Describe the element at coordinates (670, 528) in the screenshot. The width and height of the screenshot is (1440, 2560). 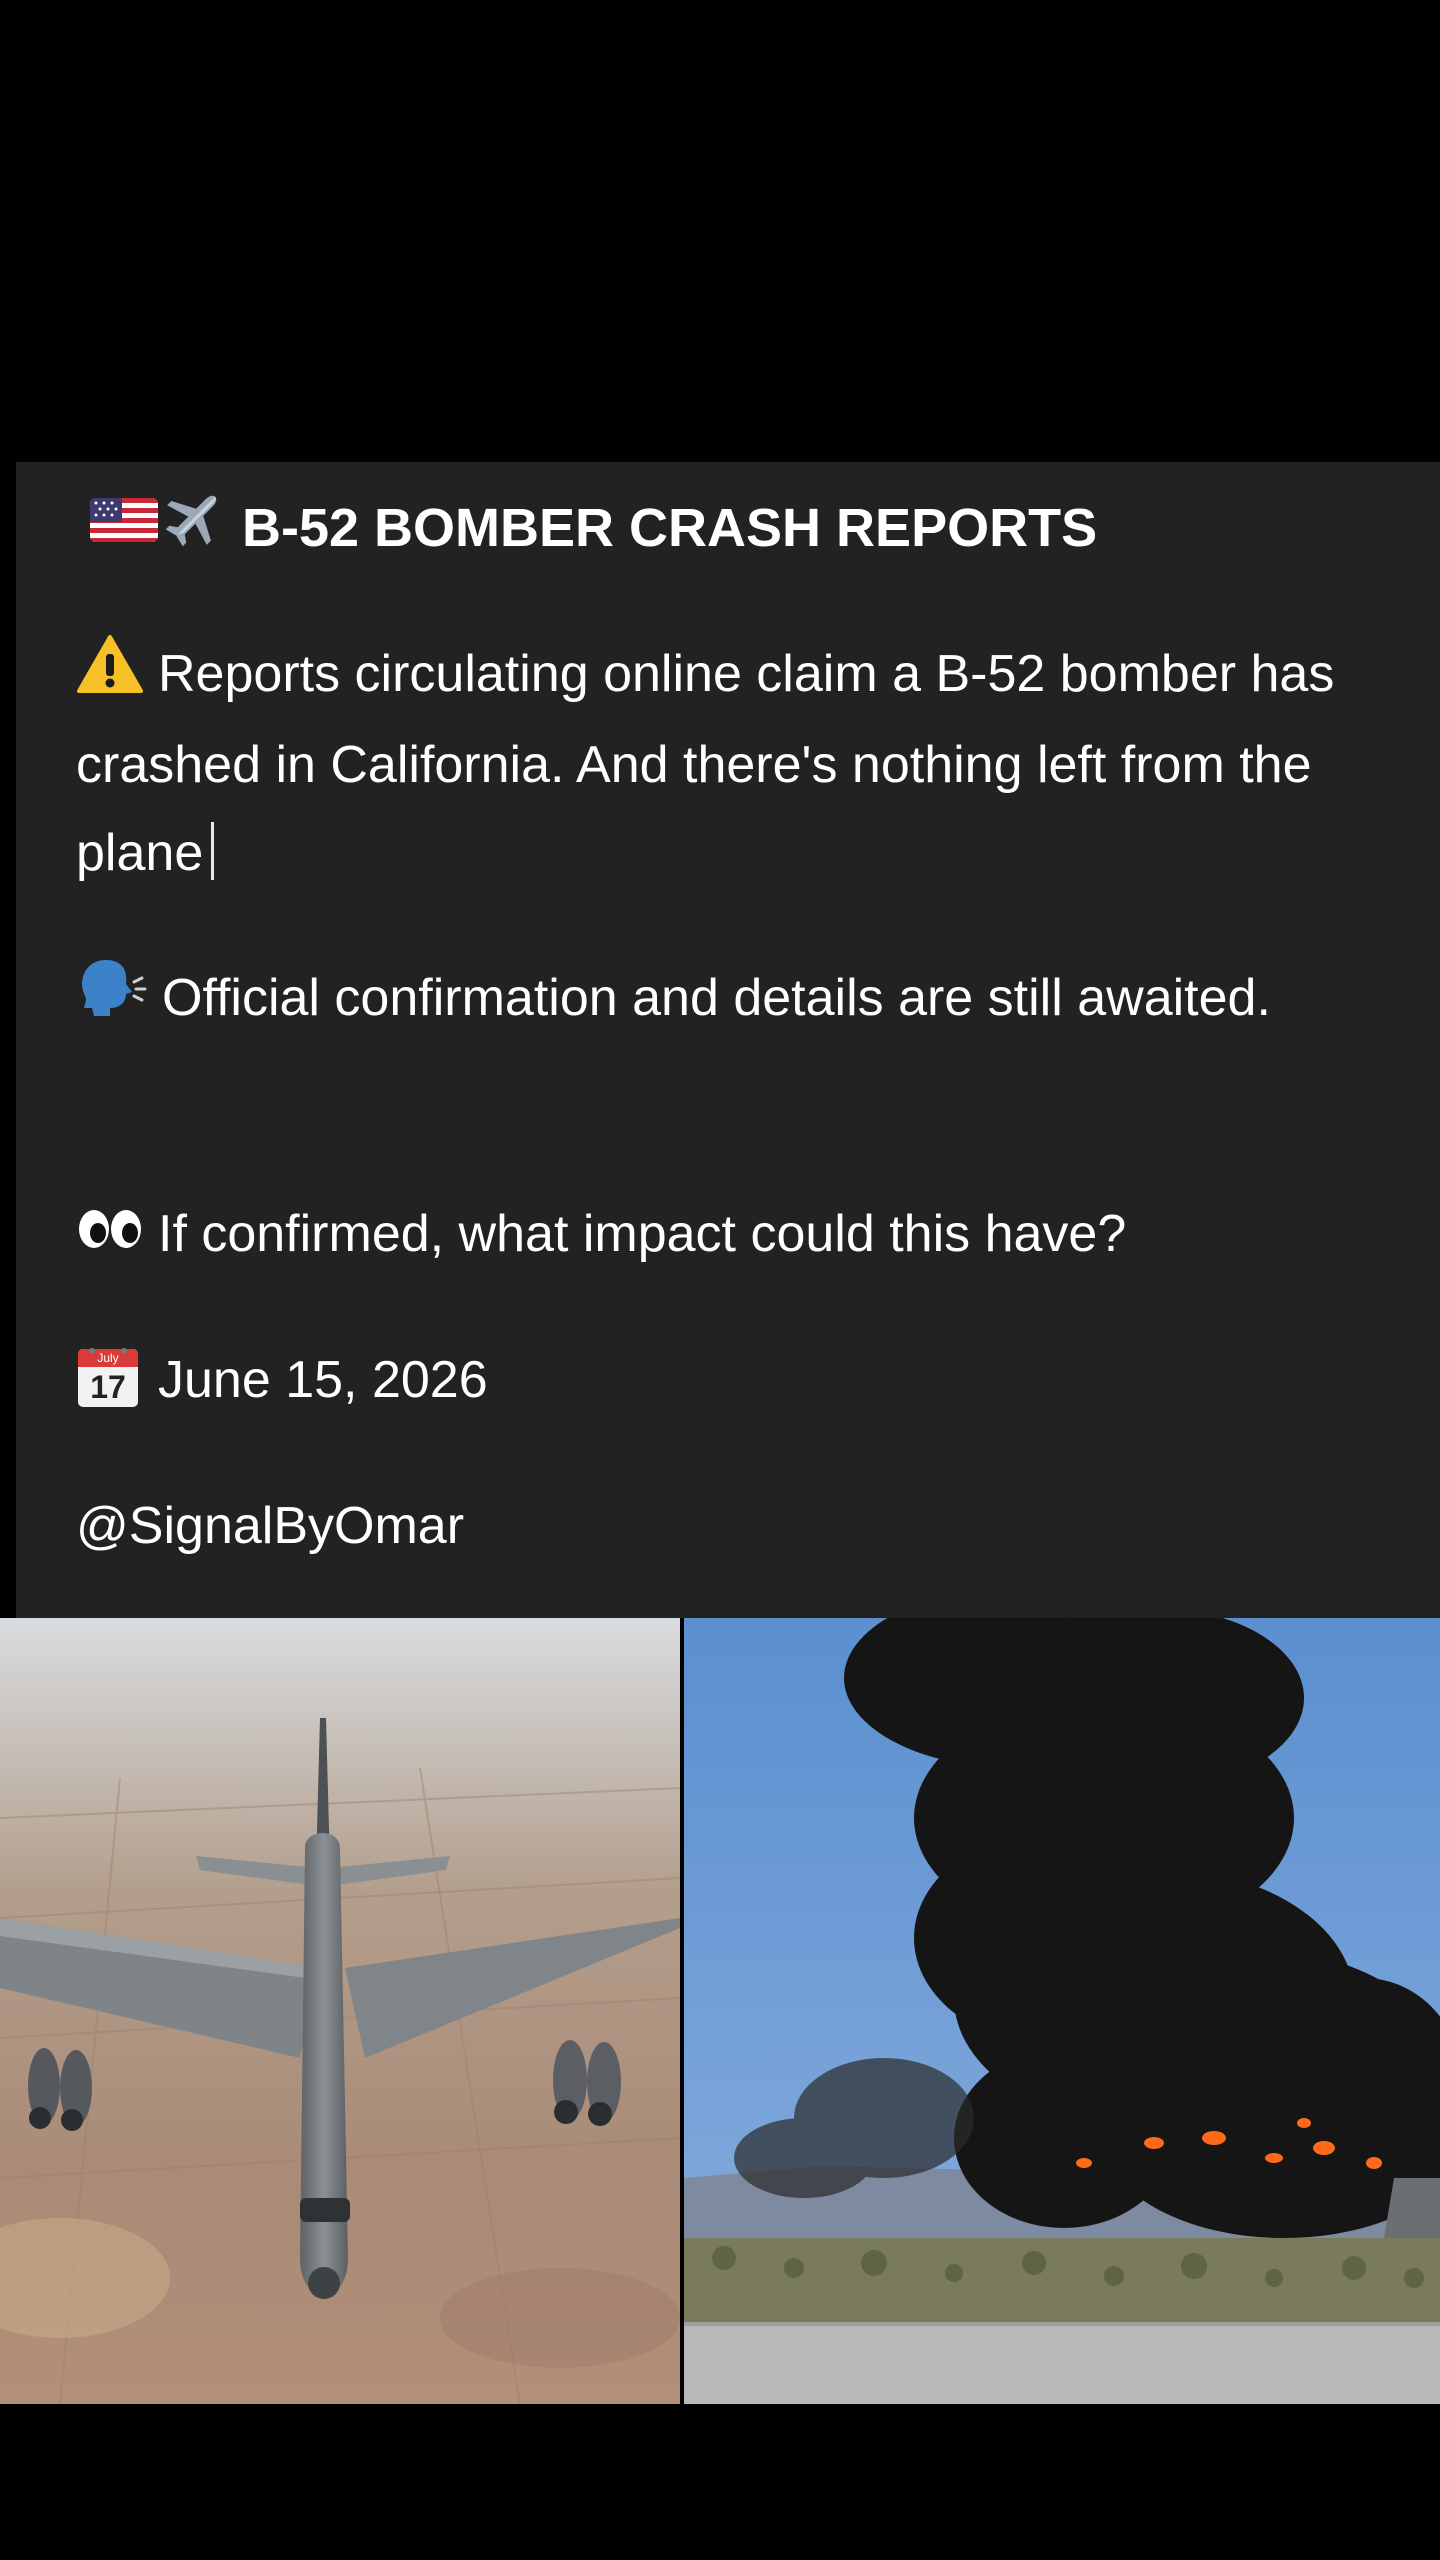
I see `headline-text: B-52 BOMBER CRASH REPORTS` at that location.